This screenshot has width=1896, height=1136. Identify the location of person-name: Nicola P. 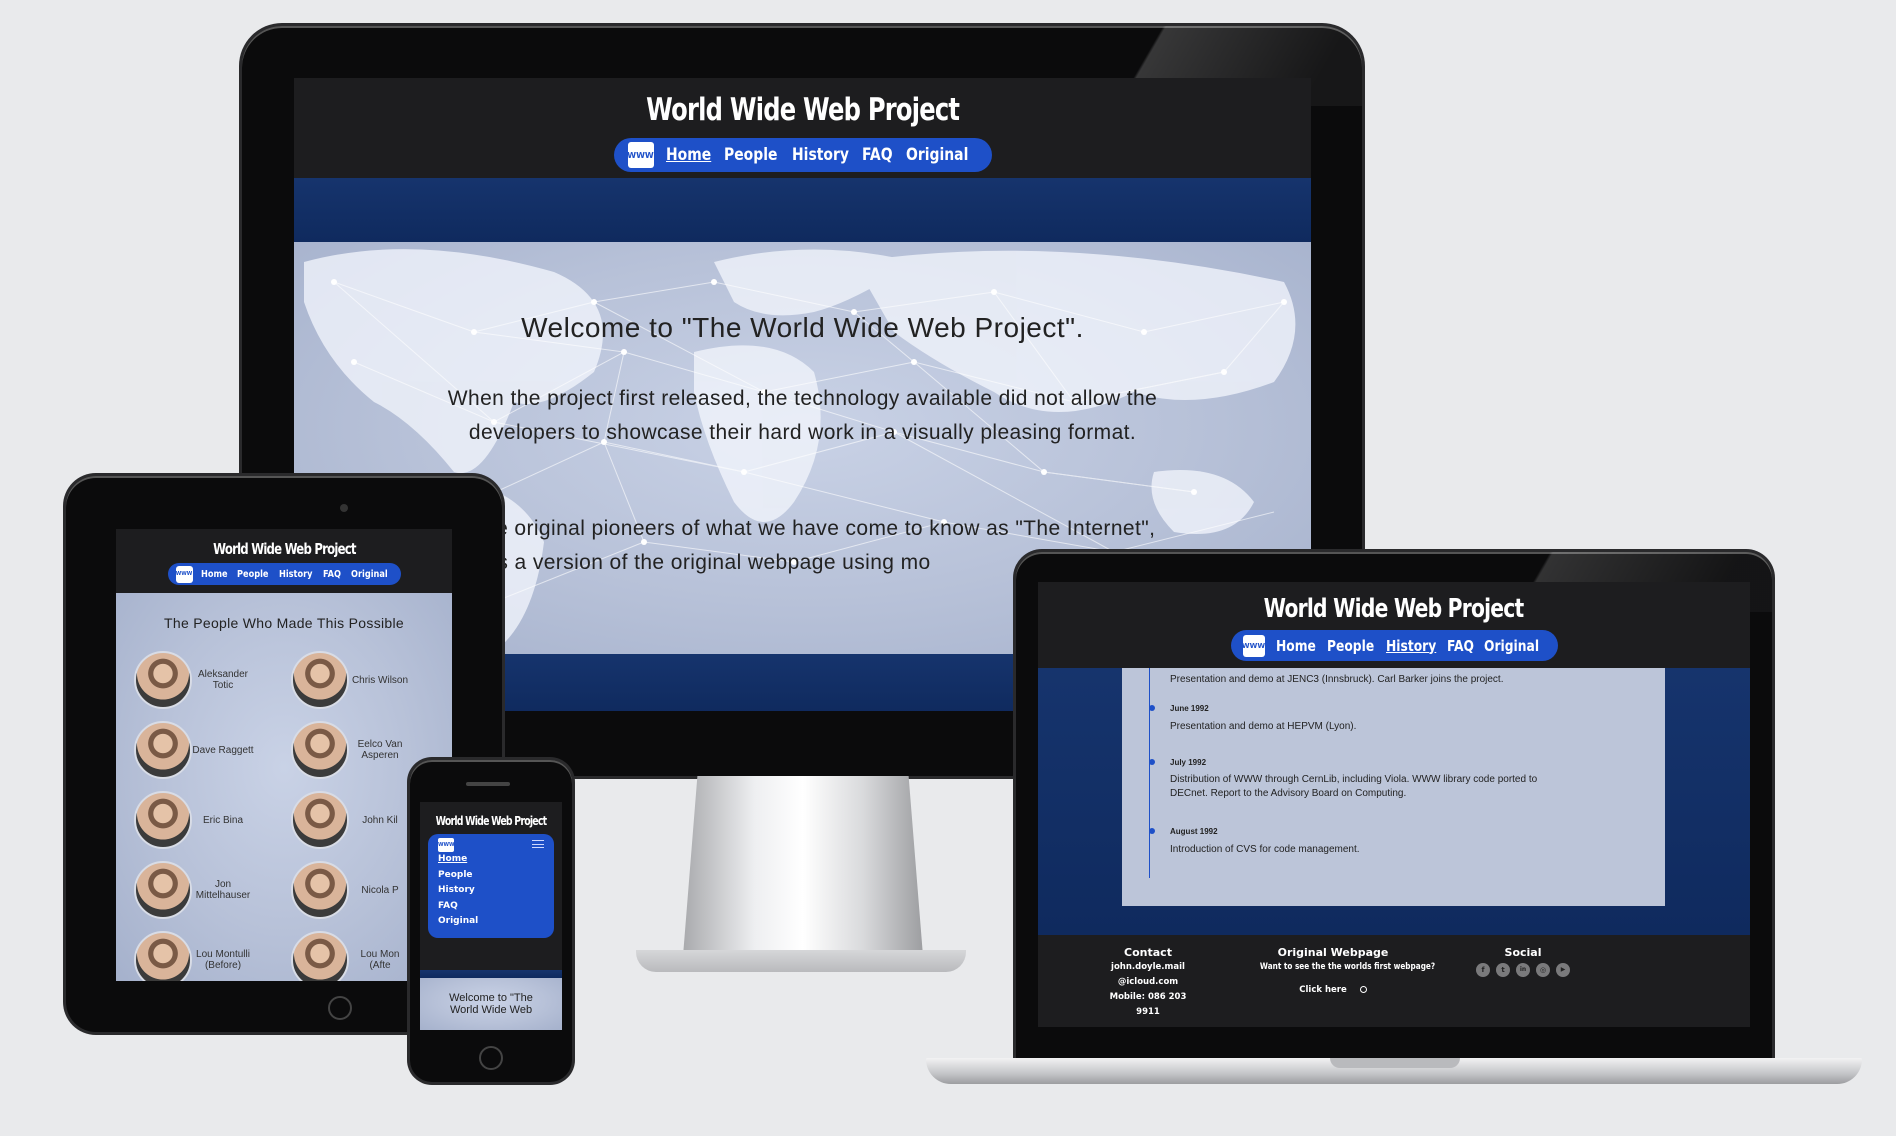
(380, 890).